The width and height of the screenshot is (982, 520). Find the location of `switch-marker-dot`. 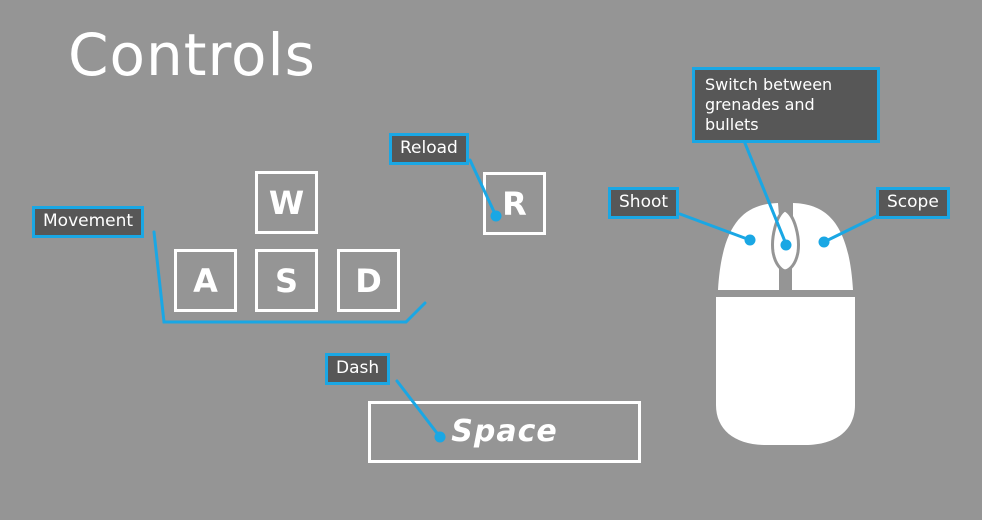

switch-marker-dot is located at coordinates (786, 245).